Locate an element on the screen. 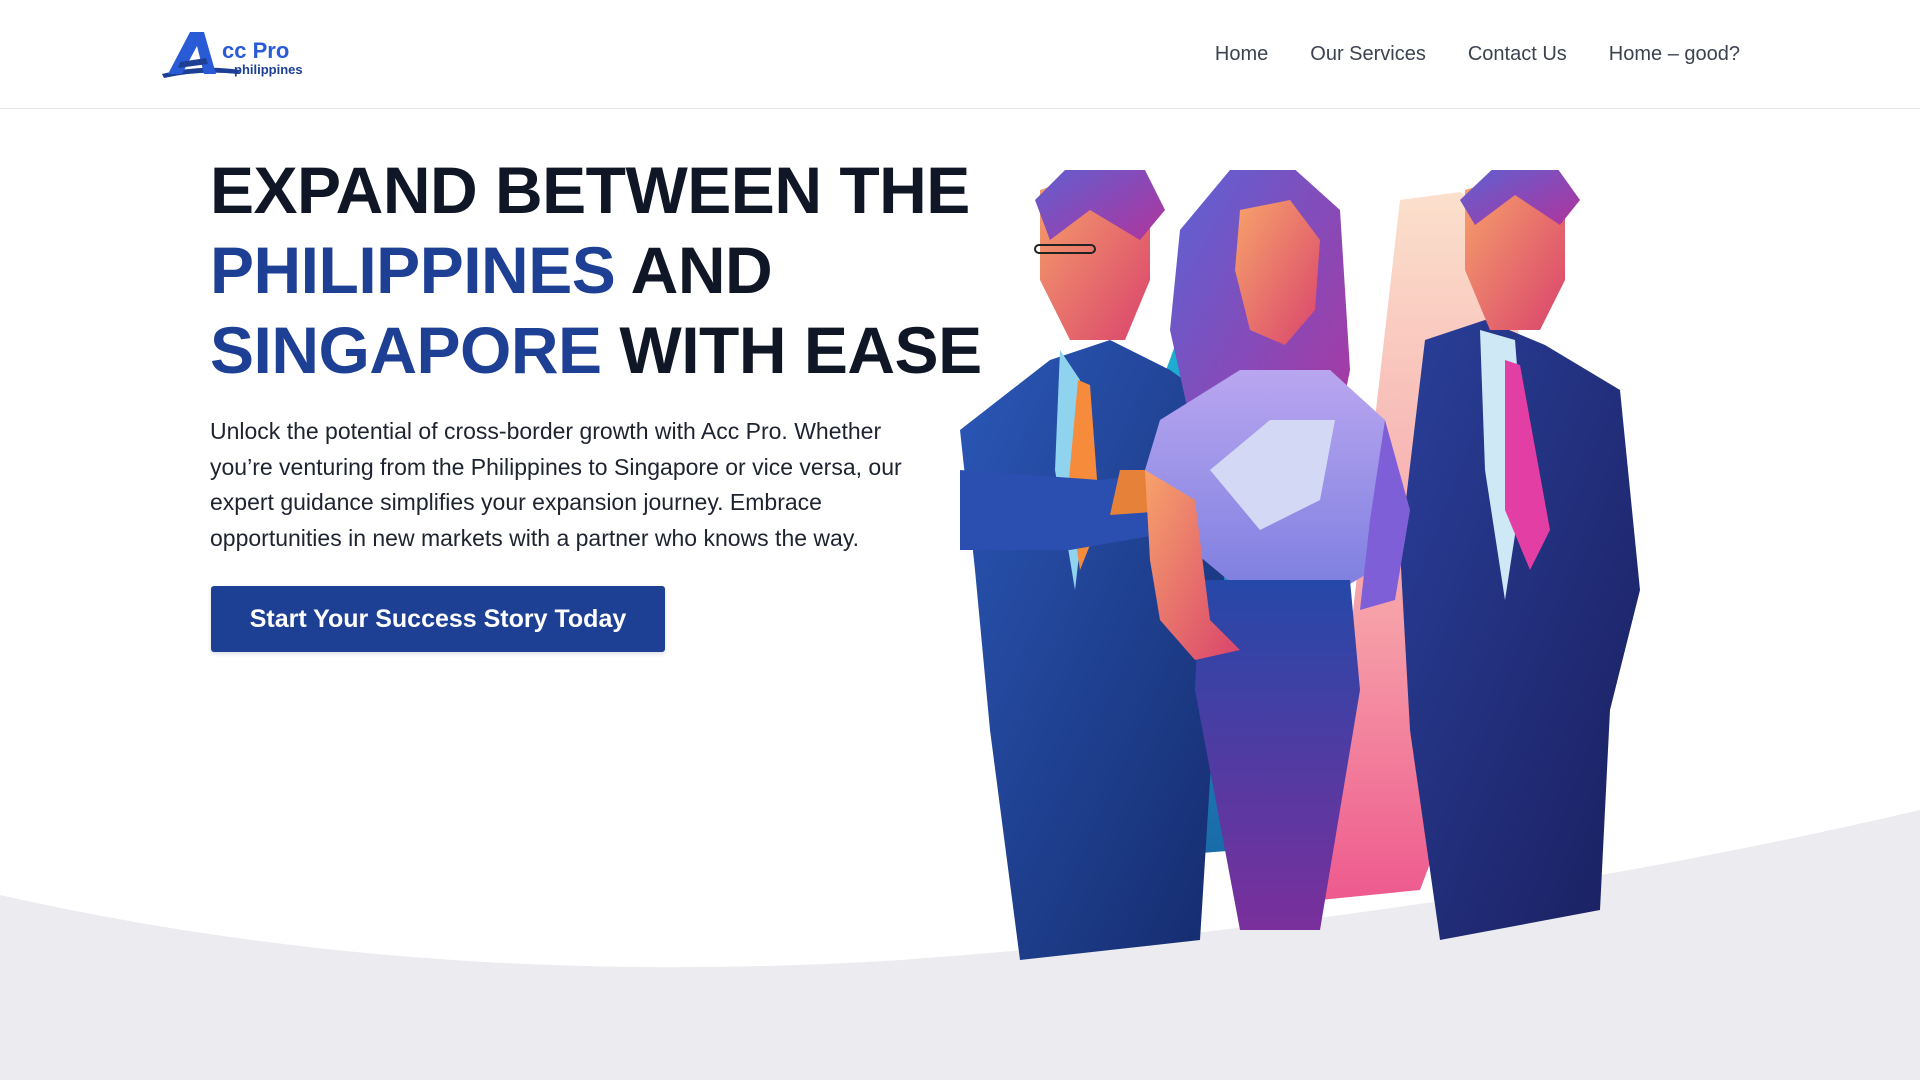  hero-heading-line-3: SINGAPORE WITH EASE is located at coordinates (596, 350).